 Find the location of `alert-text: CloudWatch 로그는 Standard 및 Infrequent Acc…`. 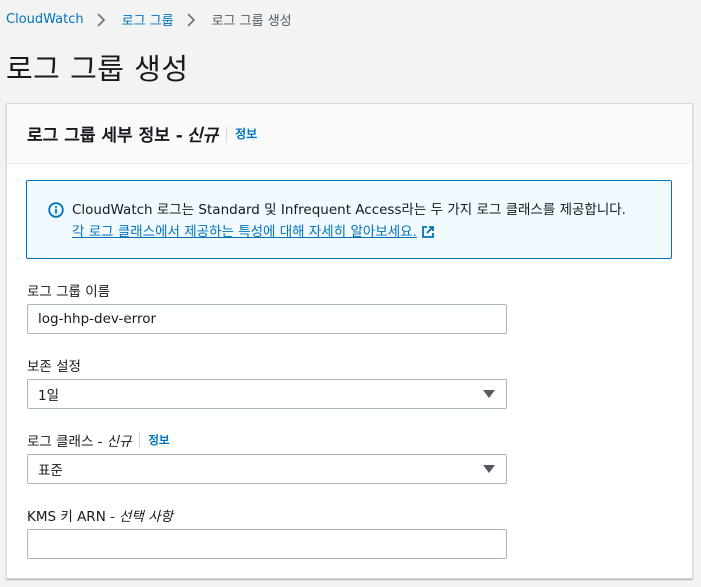

alert-text: CloudWatch 로그는 Standard 및 Infrequent Acc… is located at coordinates (349, 210).